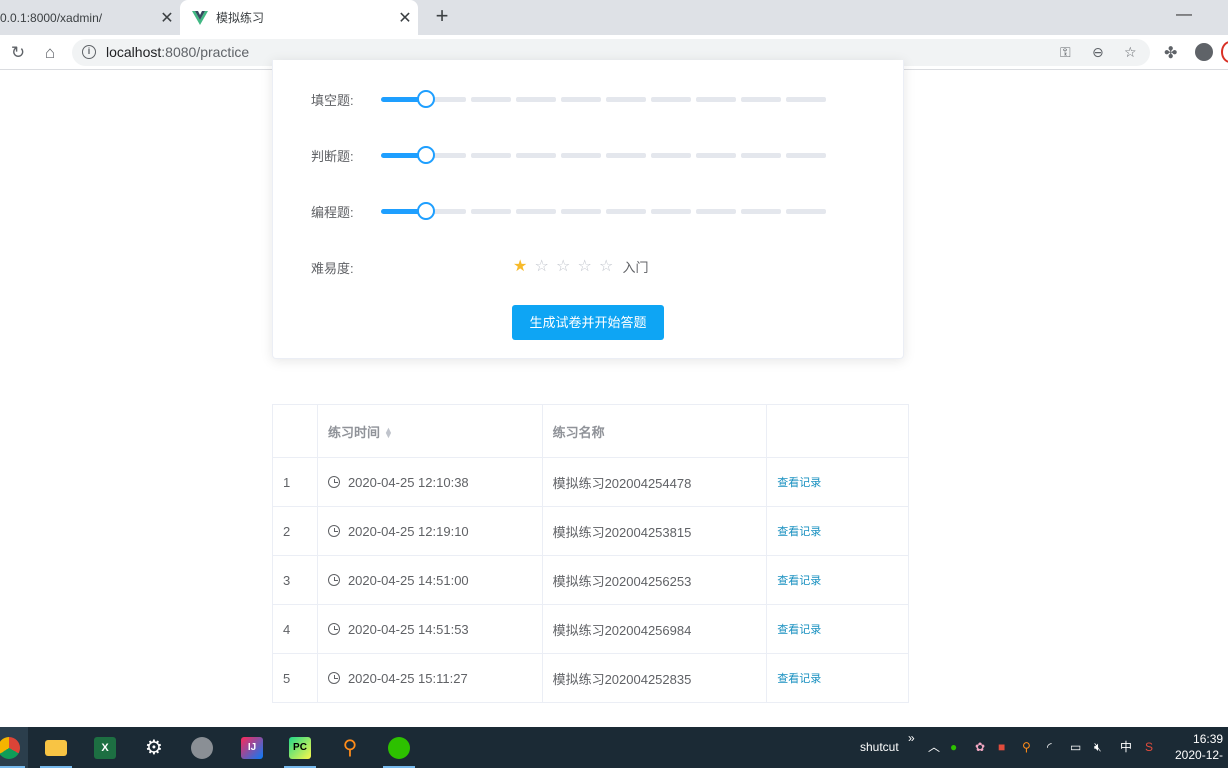  I want to click on file-explorer-icon, so click(56, 747).